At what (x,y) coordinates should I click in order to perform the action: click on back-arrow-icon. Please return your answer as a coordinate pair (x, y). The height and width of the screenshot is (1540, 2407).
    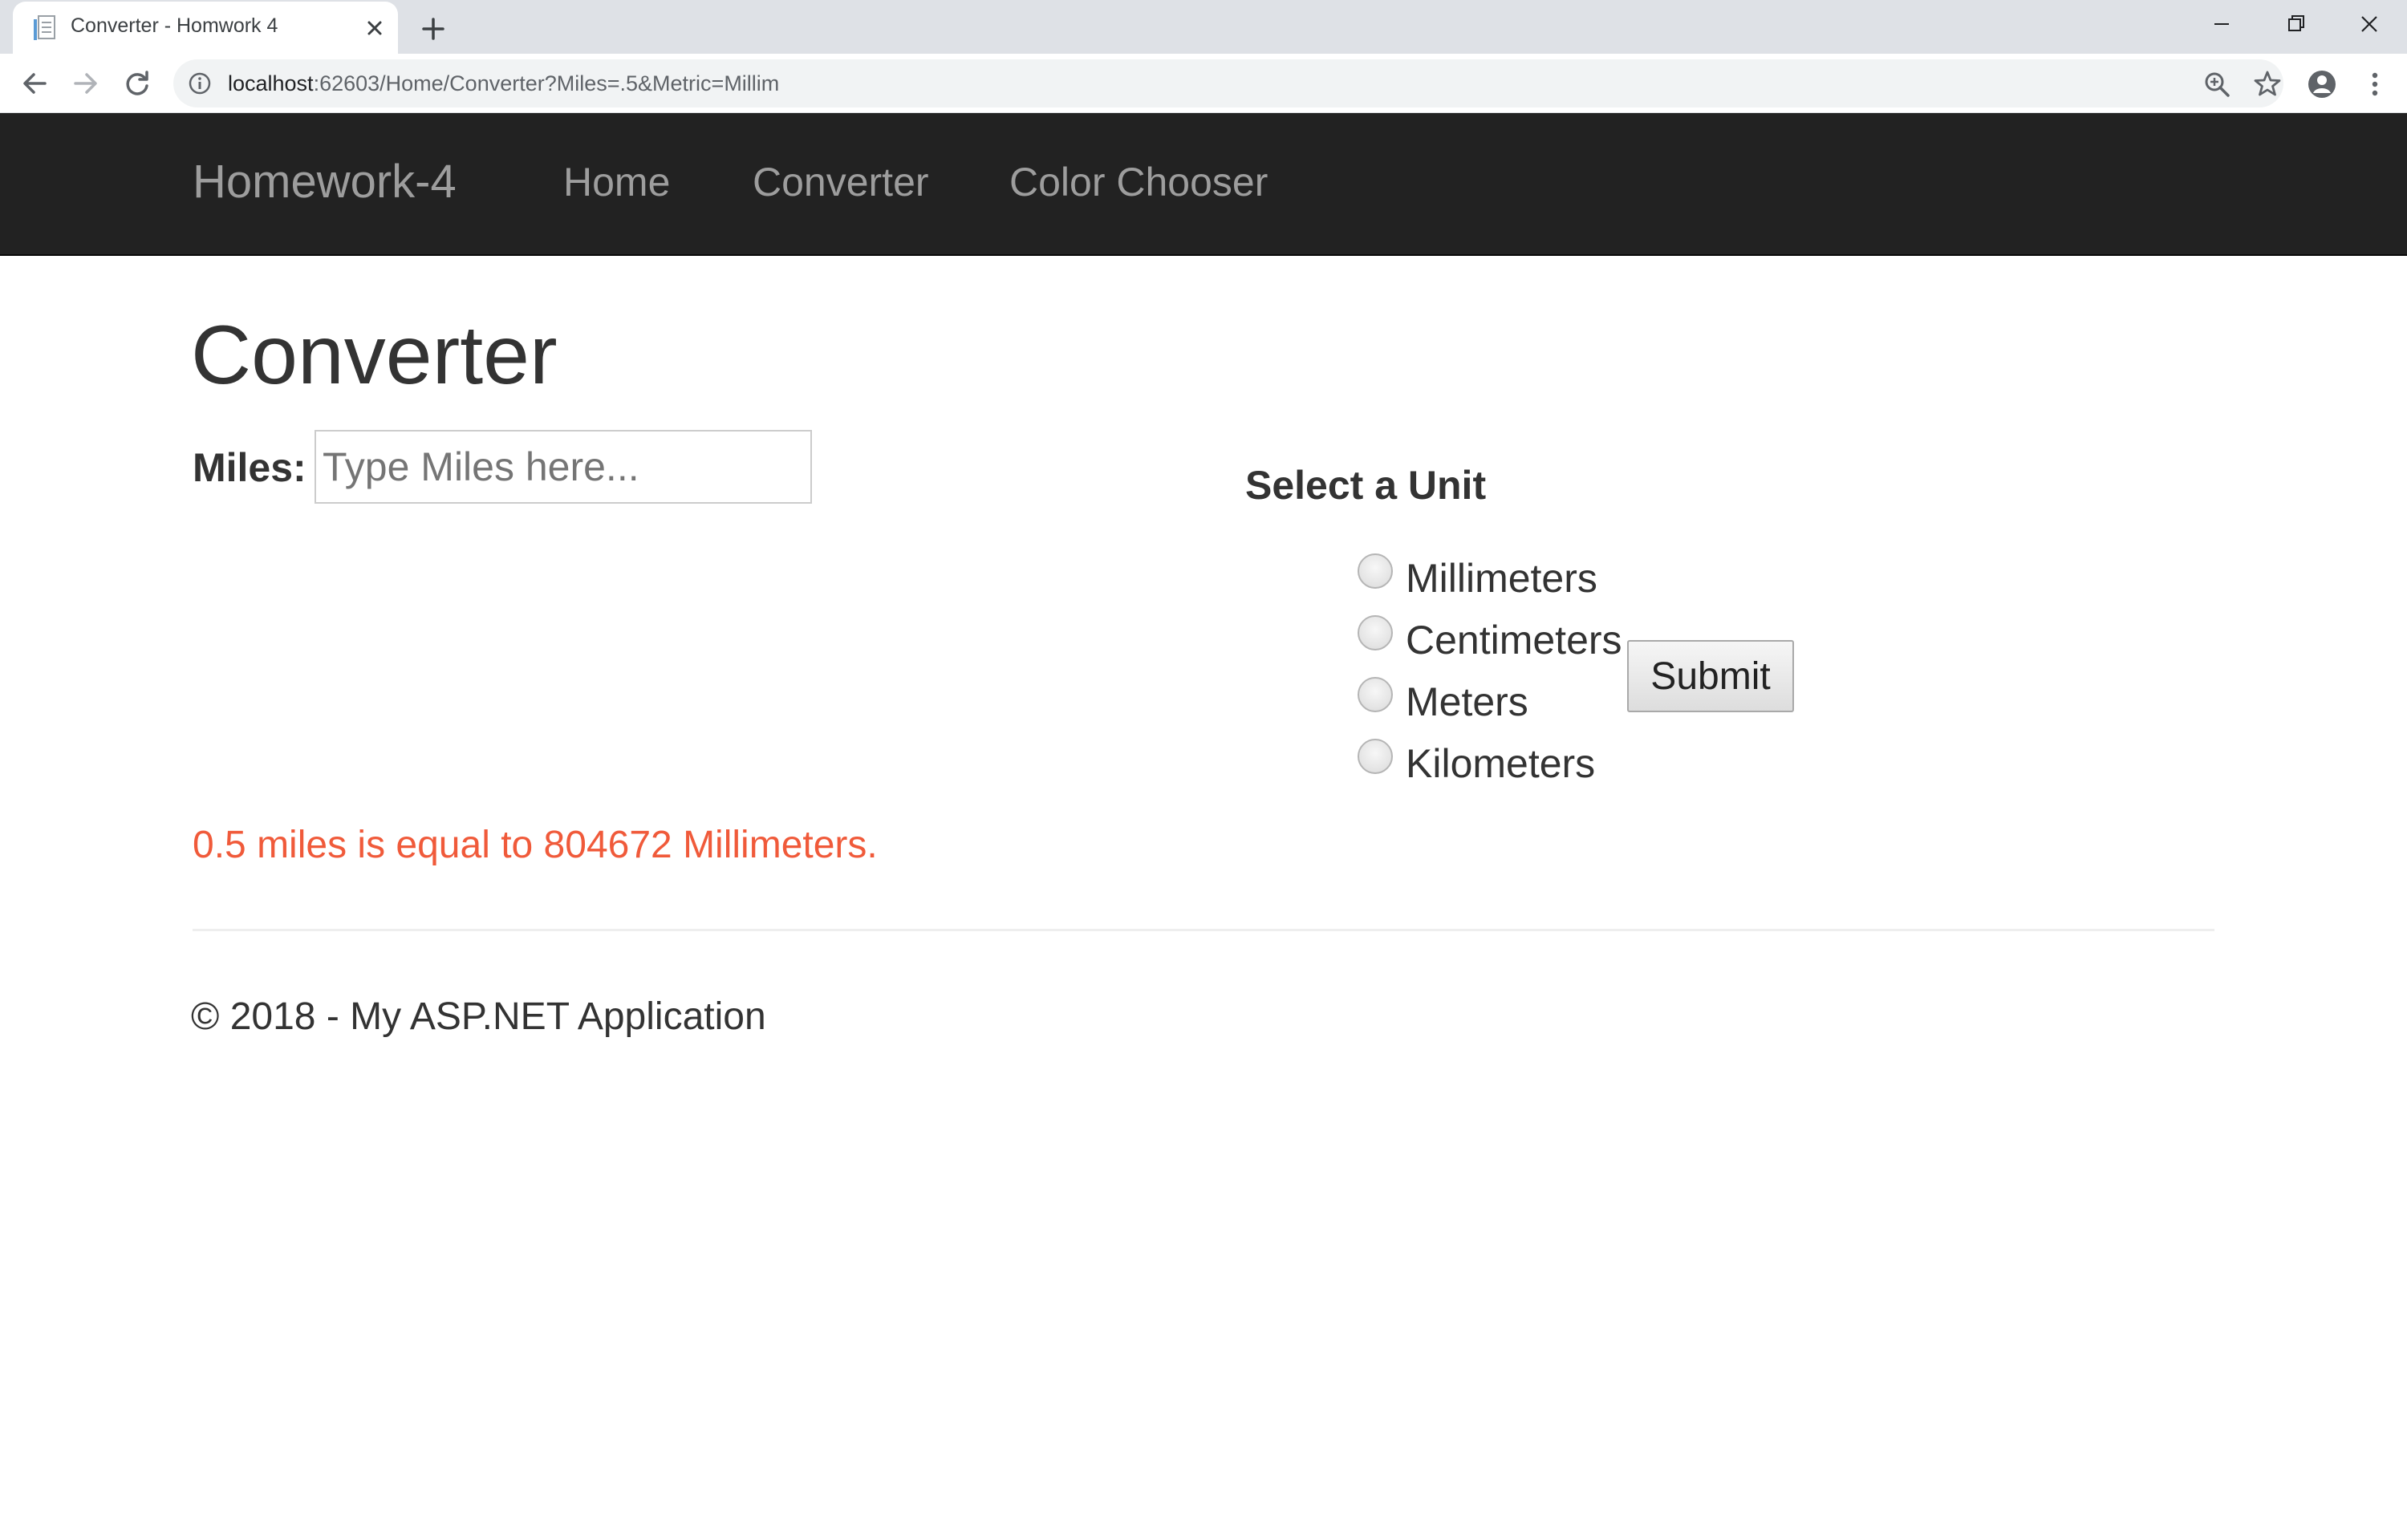
    Looking at the image, I should click on (35, 83).